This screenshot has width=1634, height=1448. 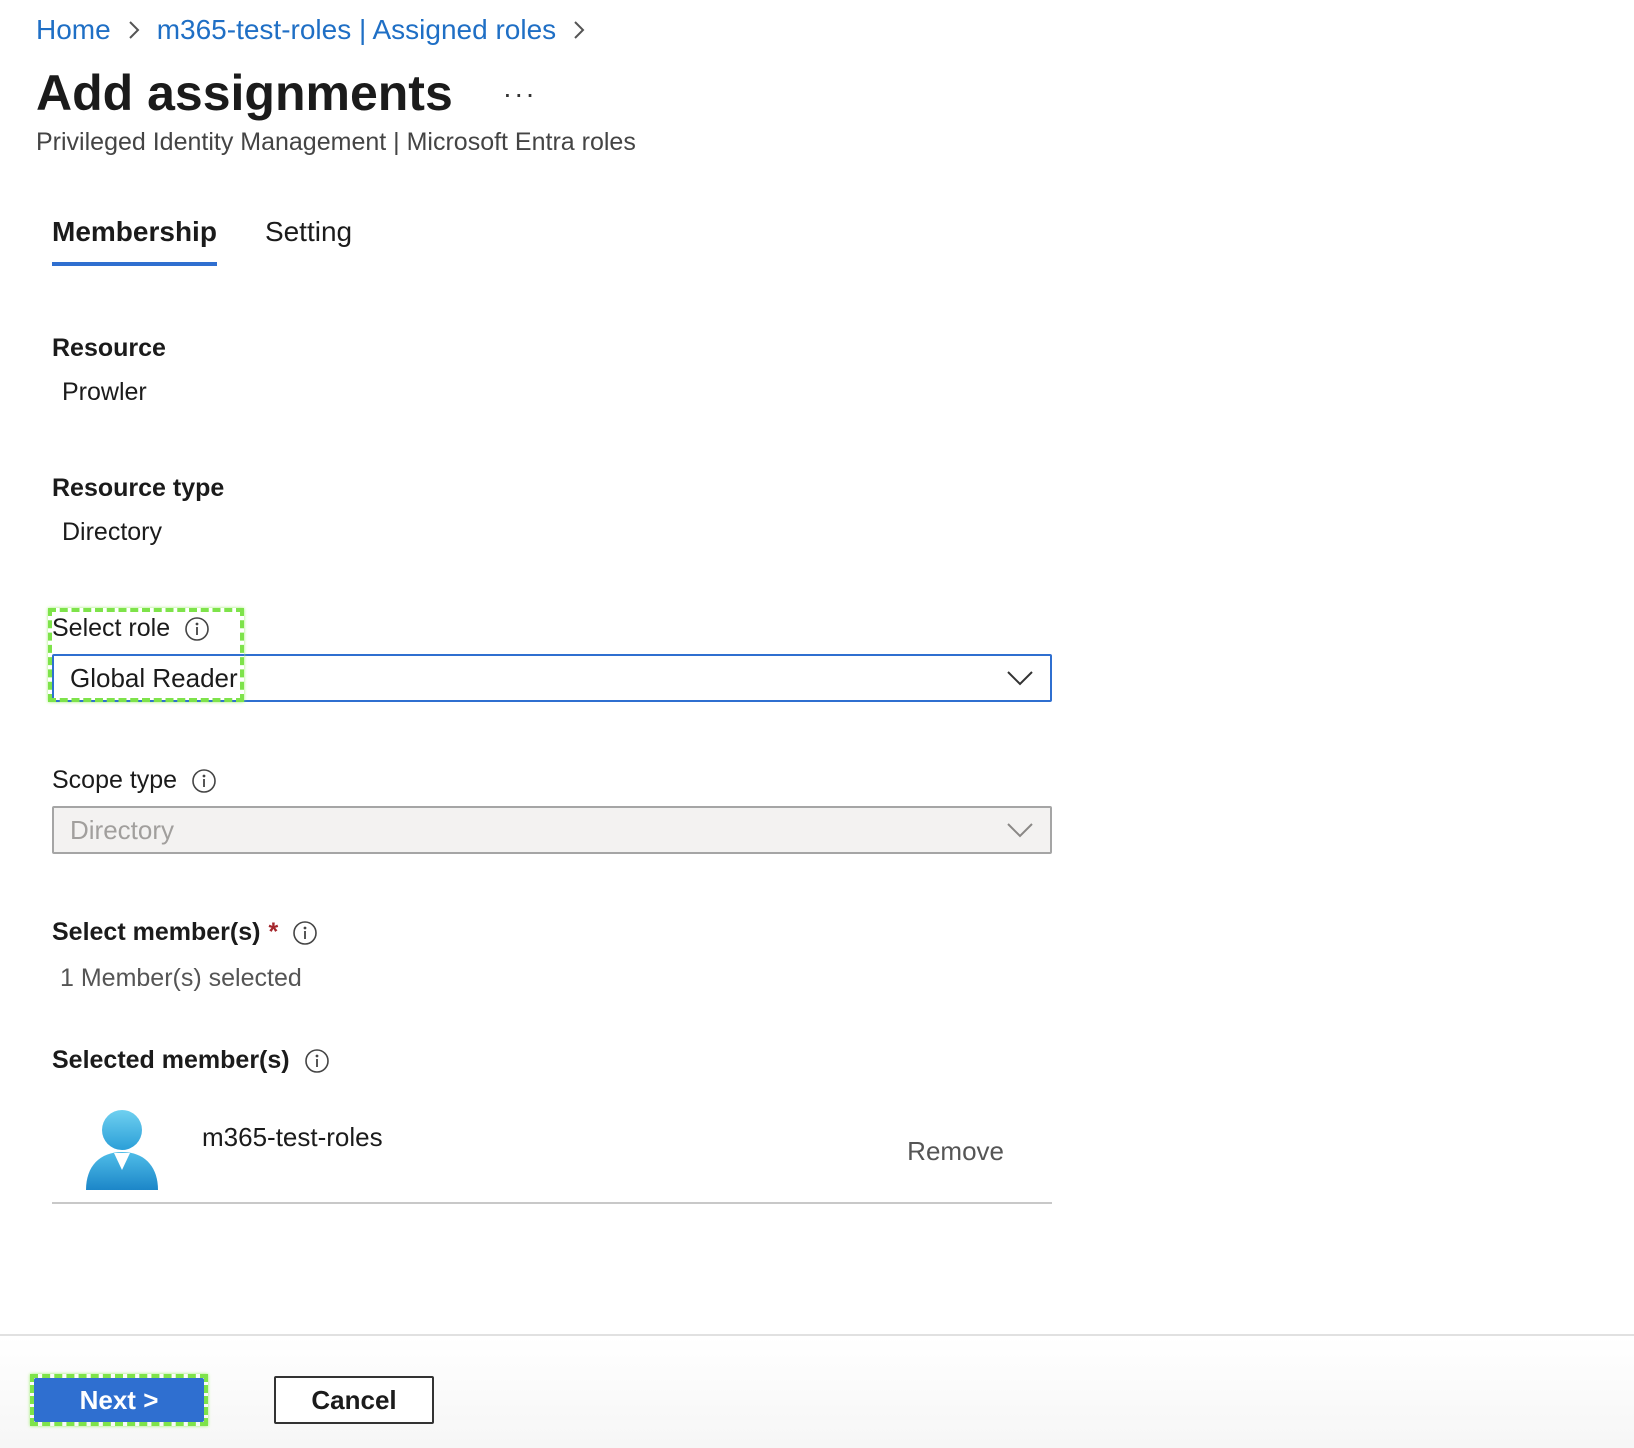 What do you see at coordinates (73, 30) in the screenshot?
I see `breadcrumb-home: Home` at bounding box center [73, 30].